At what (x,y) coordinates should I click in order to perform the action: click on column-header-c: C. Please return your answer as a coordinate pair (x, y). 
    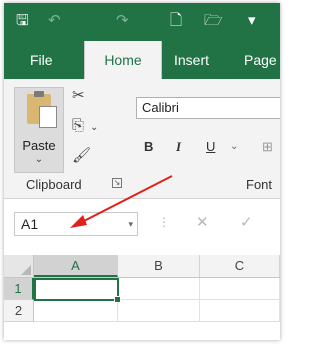
    Looking at the image, I should click on (240, 266).